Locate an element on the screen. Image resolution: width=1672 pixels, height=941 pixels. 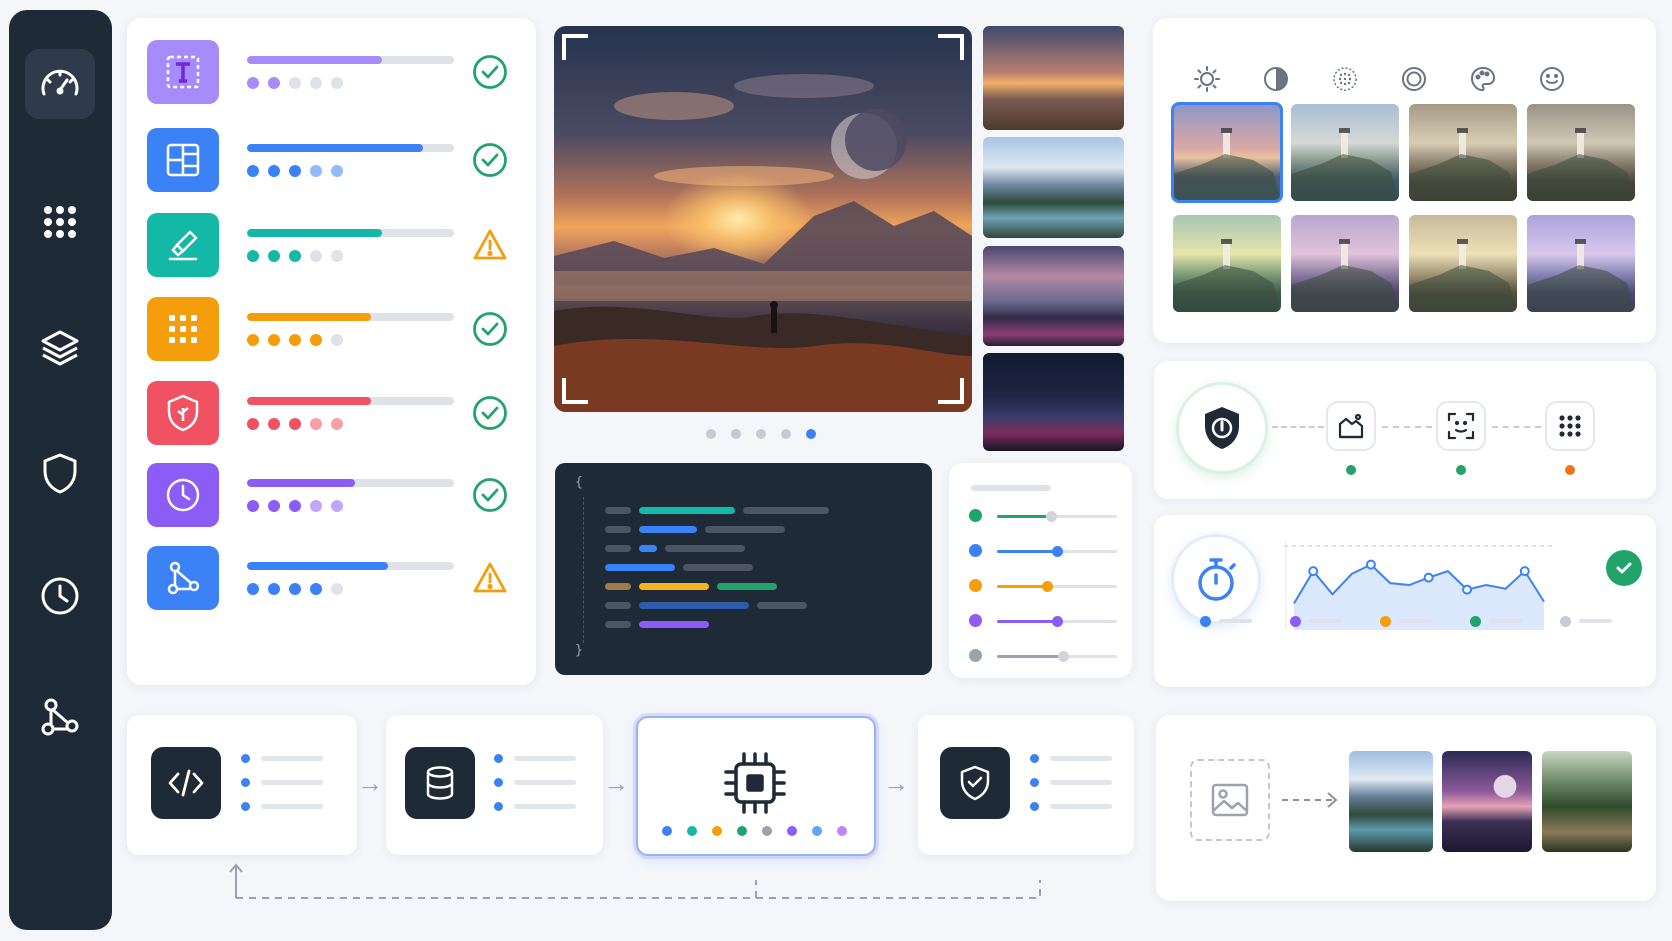
filter-preset-original is located at coordinates (1227, 152).